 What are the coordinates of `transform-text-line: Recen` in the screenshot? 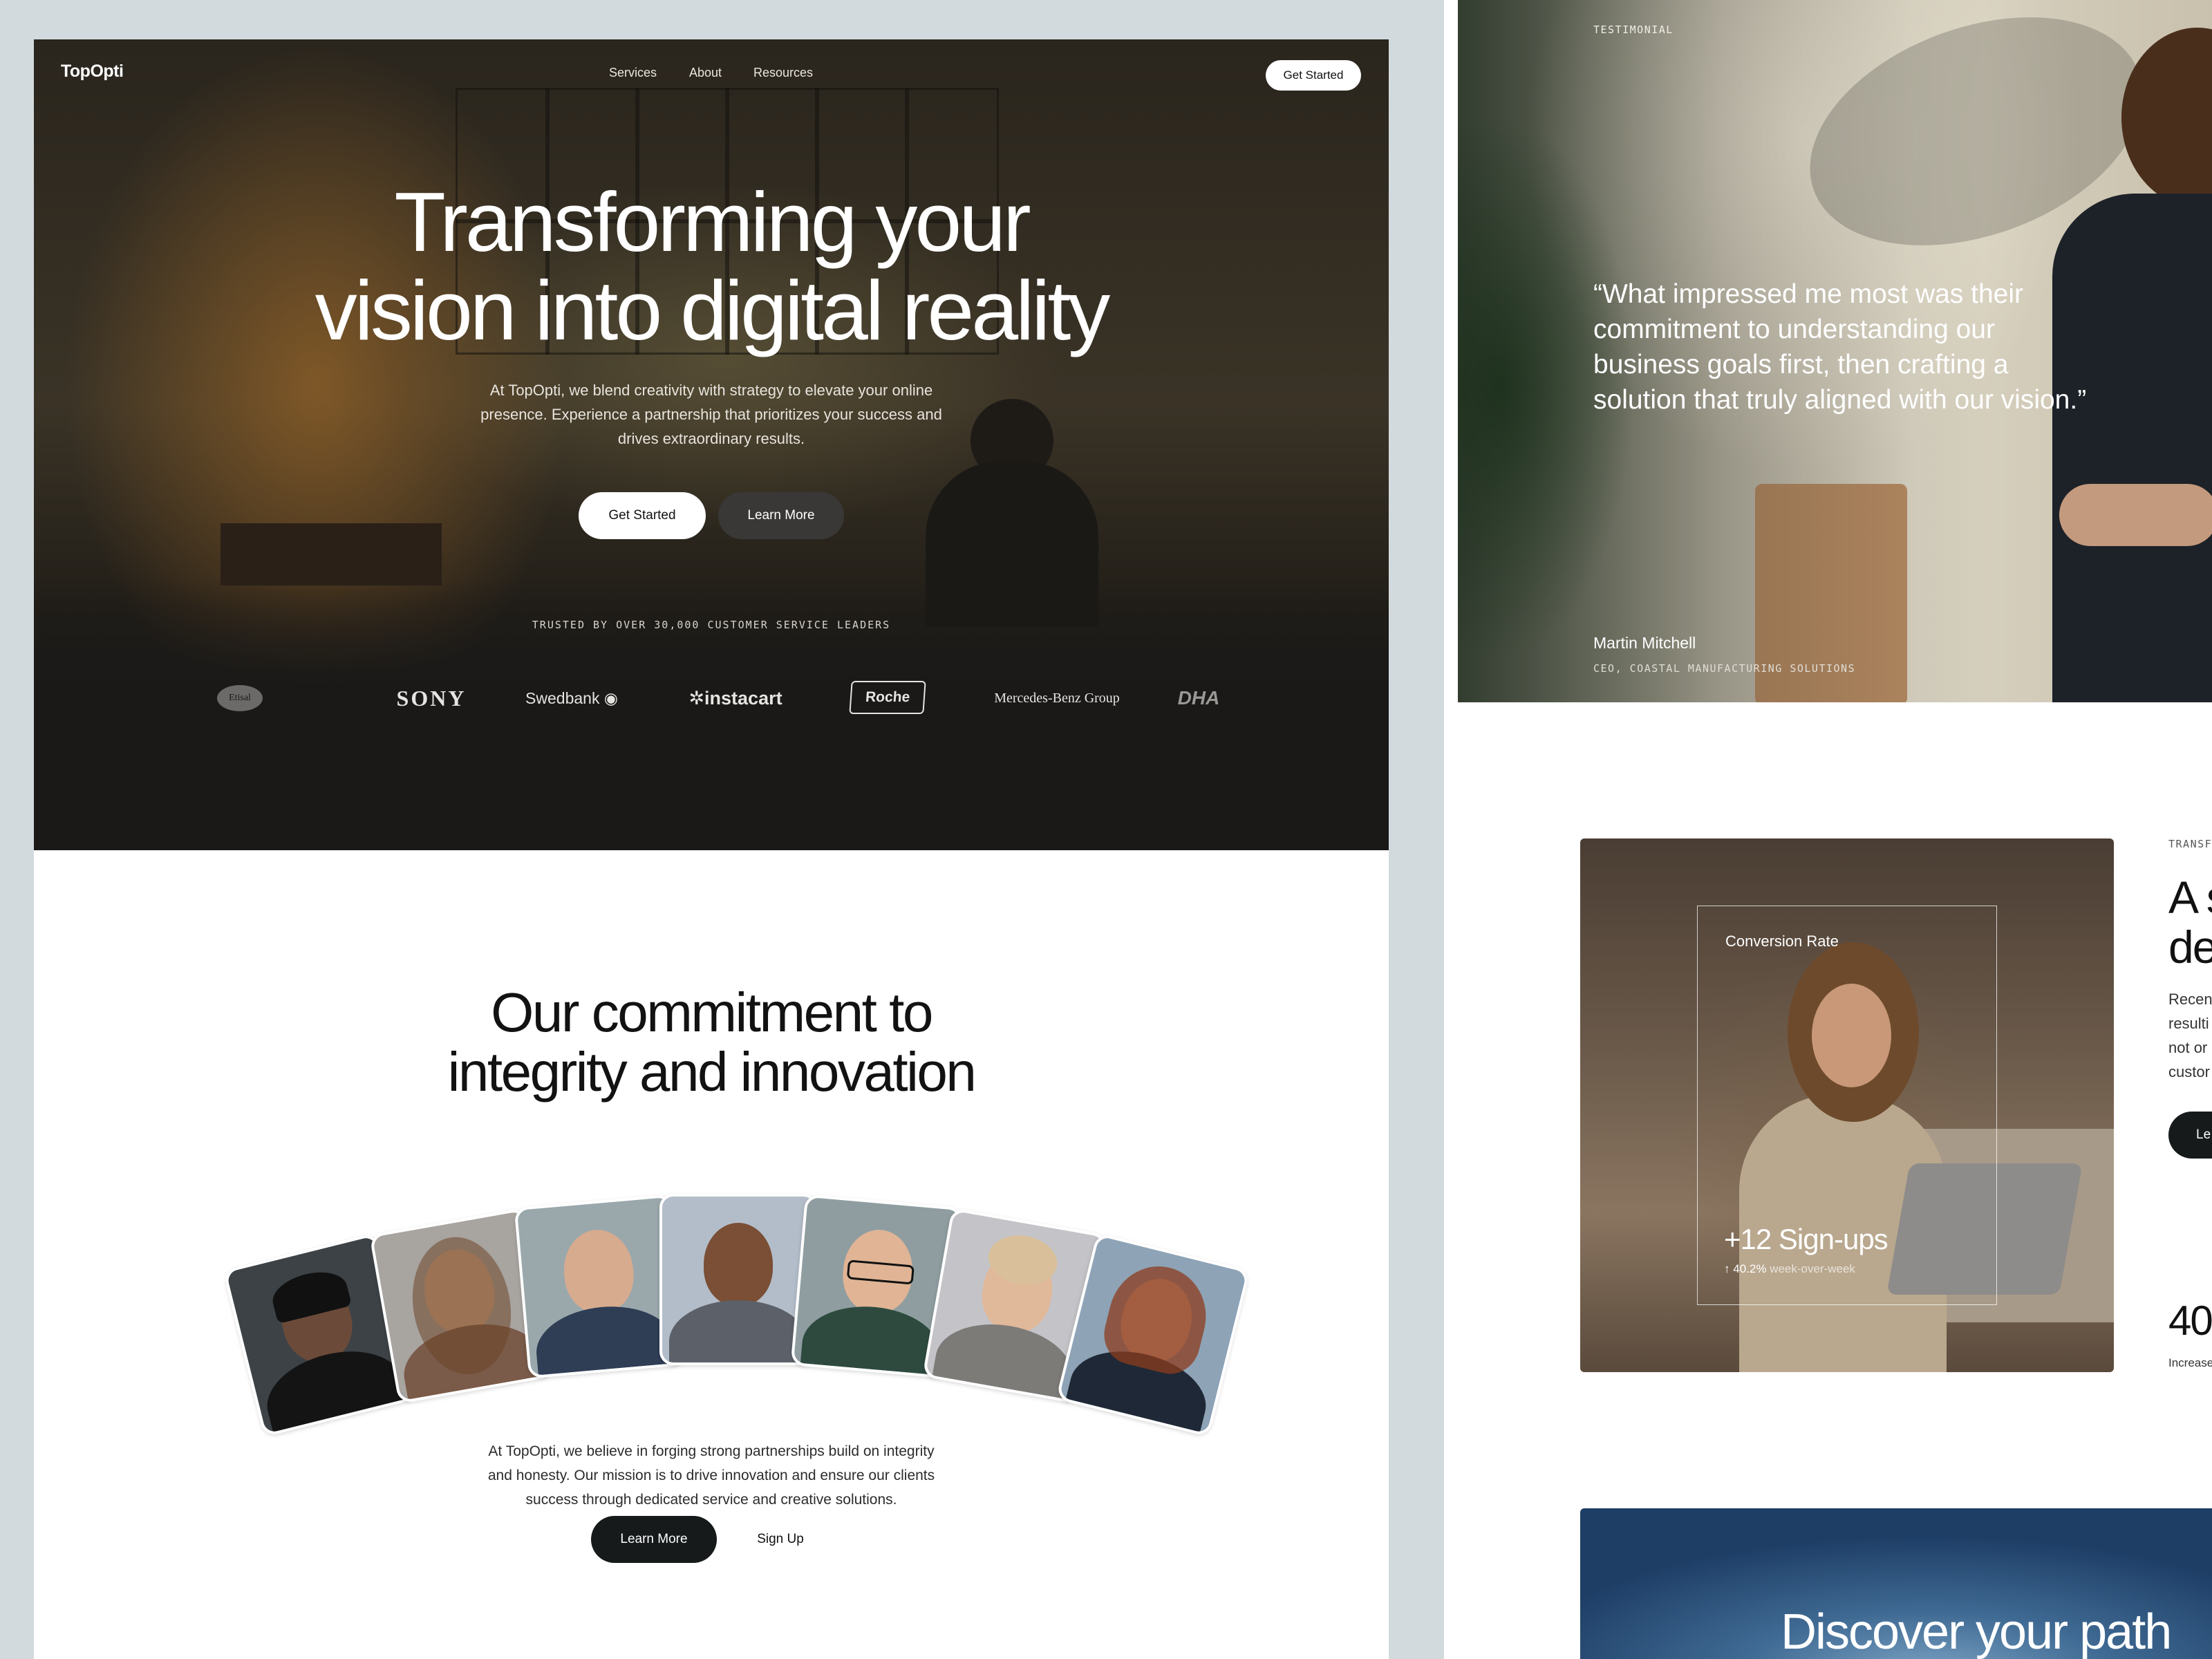 It's located at (2190, 999).